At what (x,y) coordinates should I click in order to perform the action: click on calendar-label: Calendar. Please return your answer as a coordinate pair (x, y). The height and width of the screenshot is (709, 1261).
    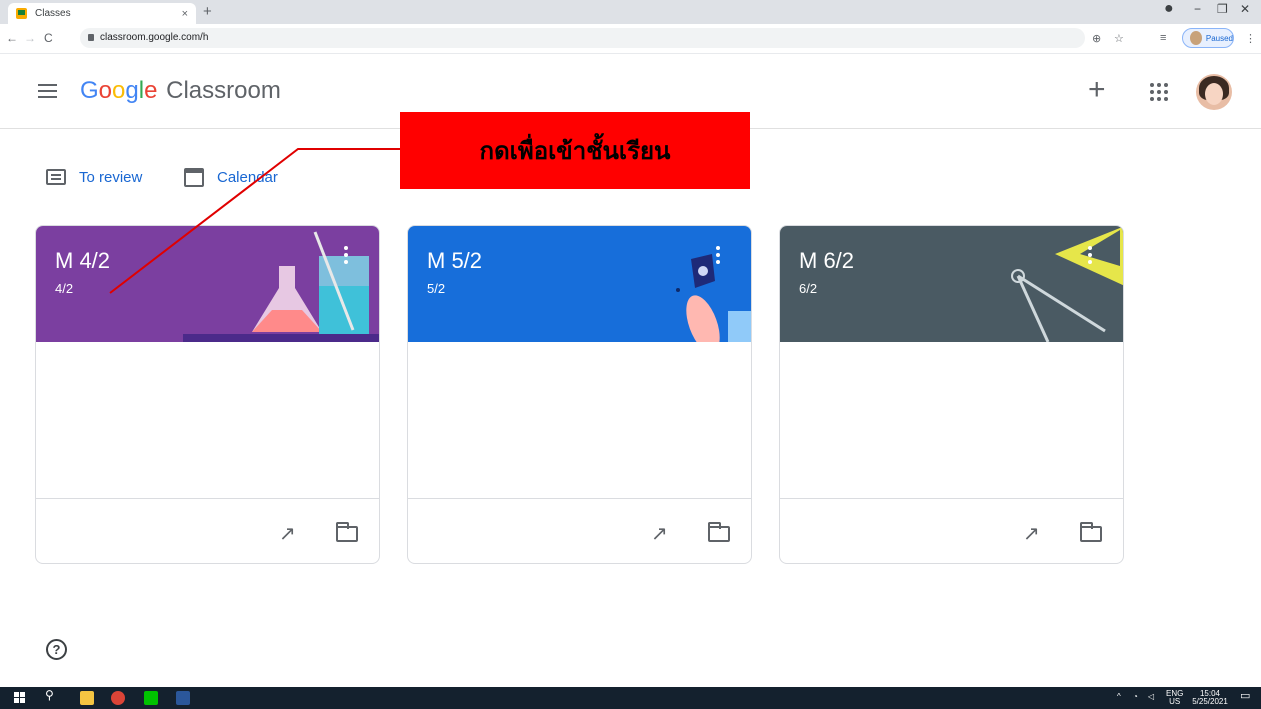
    Looking at the image, I should click on (247, 177).